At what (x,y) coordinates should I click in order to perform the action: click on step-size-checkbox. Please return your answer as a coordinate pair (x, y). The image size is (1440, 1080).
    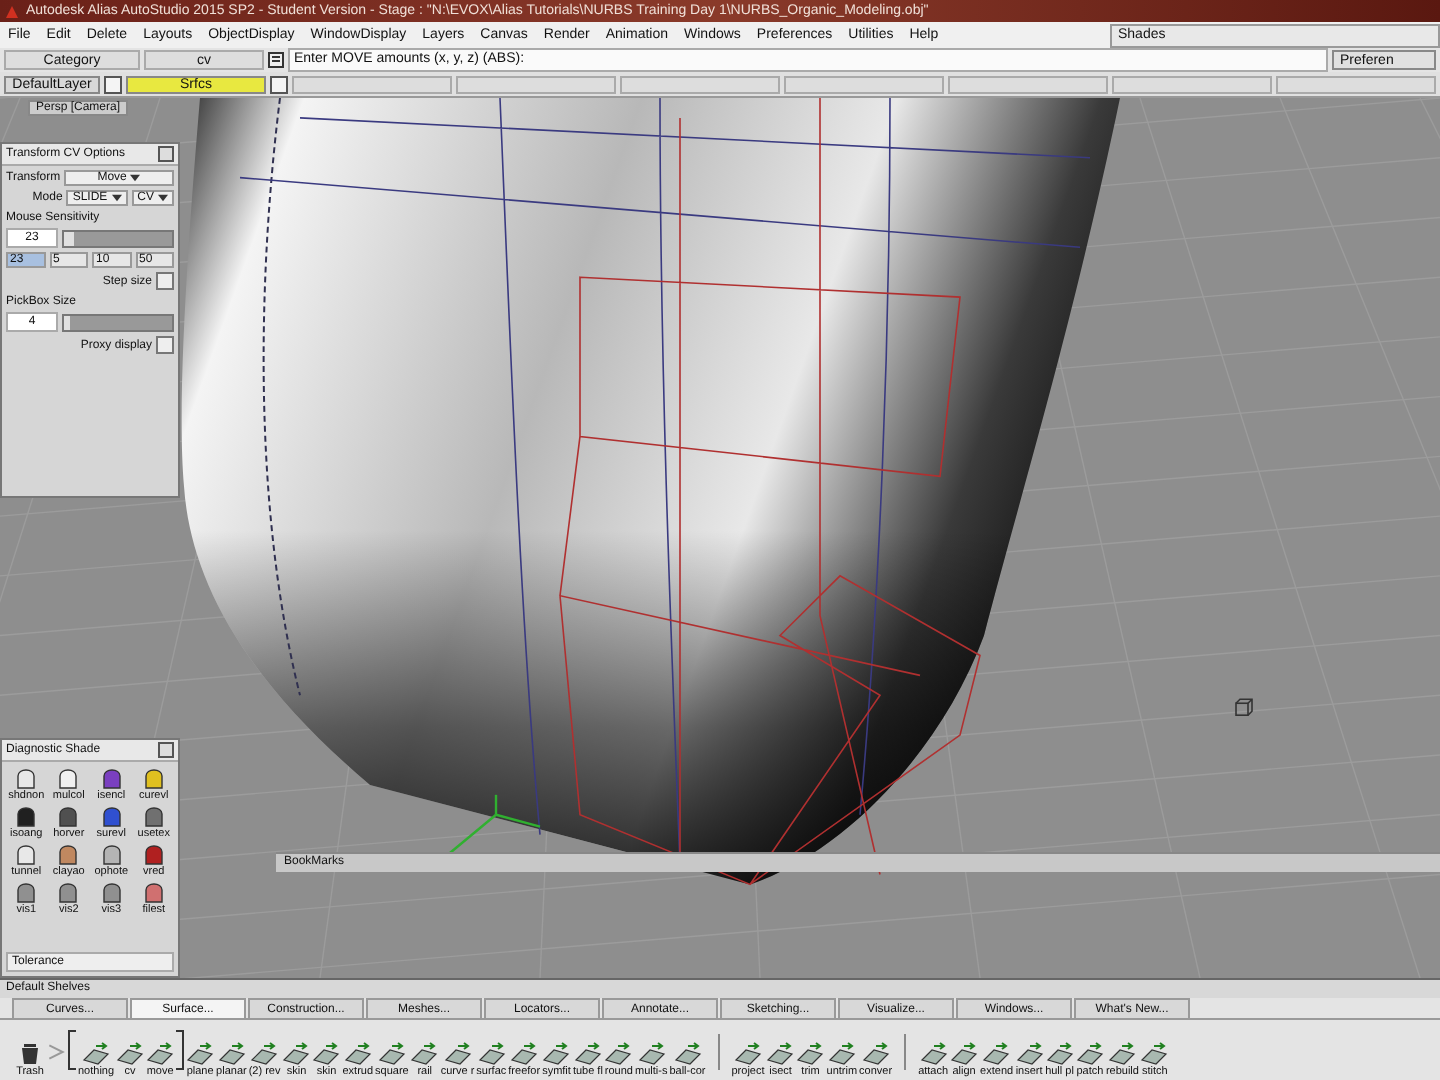
    Looking at the image, I should click on (165, 281).